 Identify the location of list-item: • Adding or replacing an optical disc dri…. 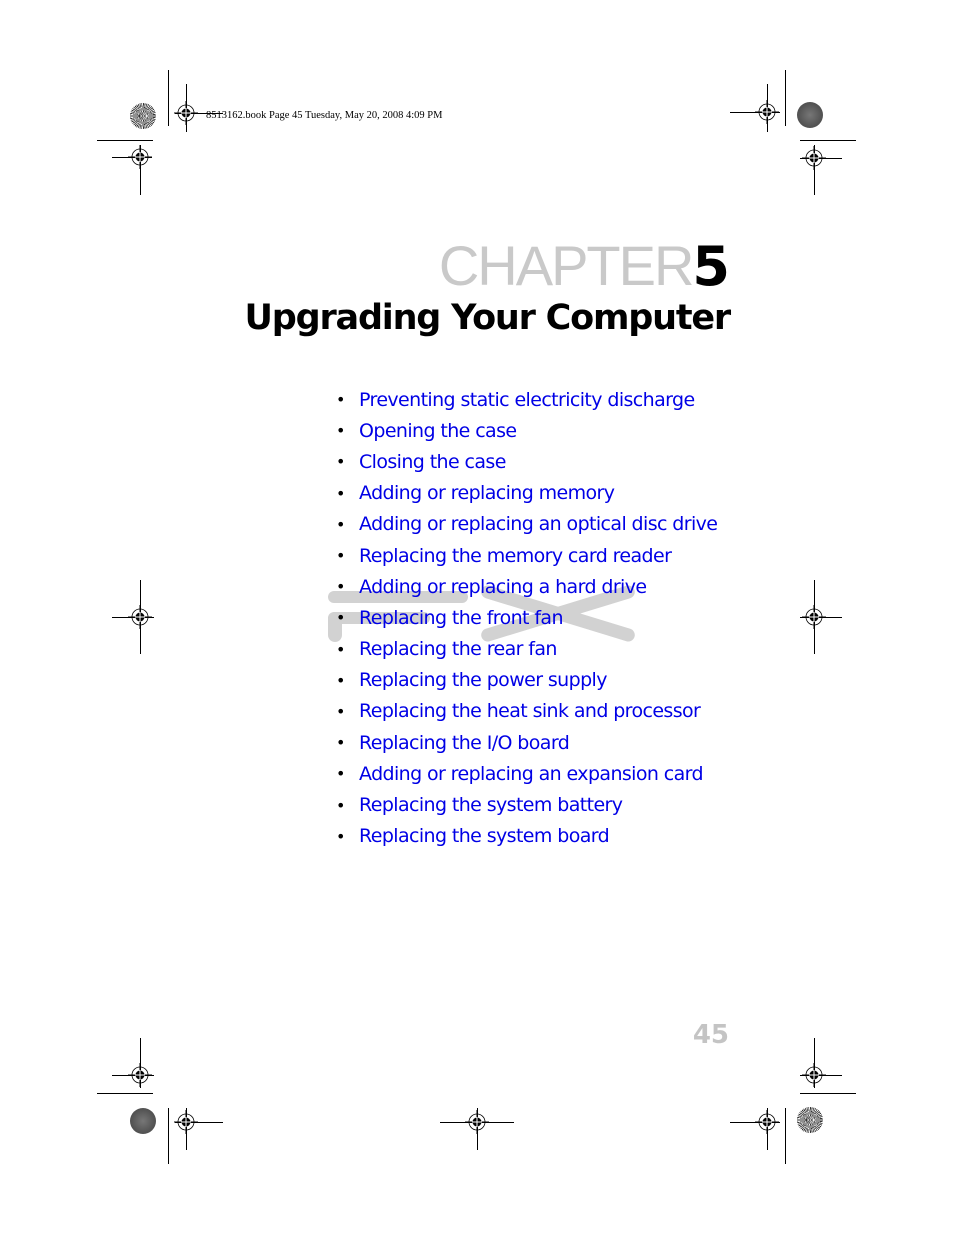
(527, 524).